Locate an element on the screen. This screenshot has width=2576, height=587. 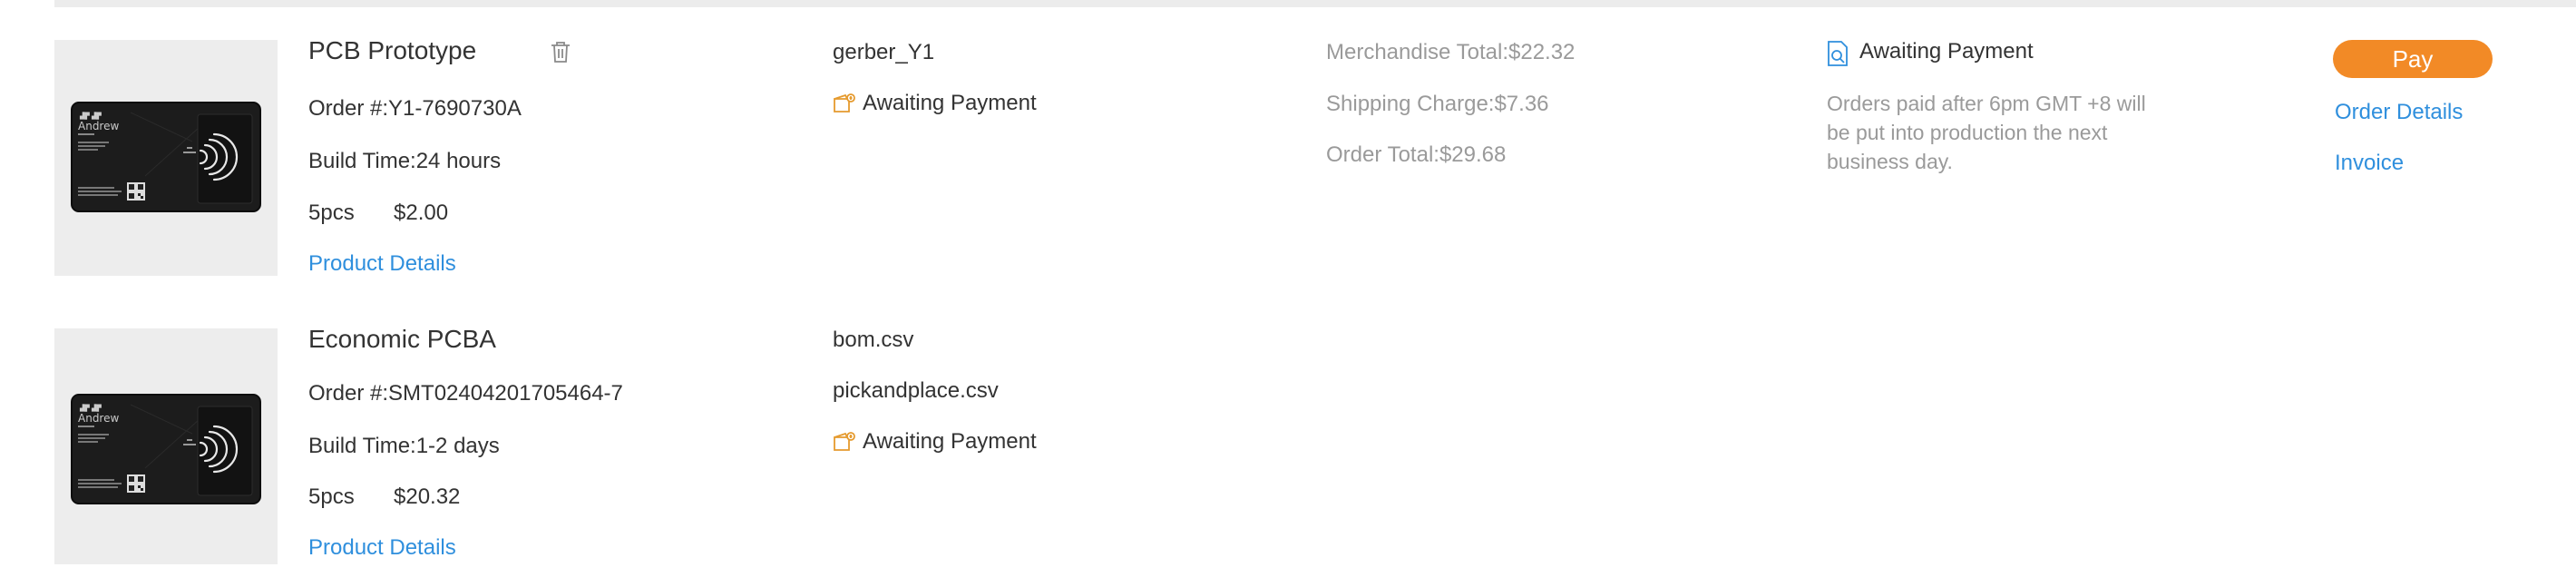
unit-price: $2.00 is located at coordinates (421, 213).